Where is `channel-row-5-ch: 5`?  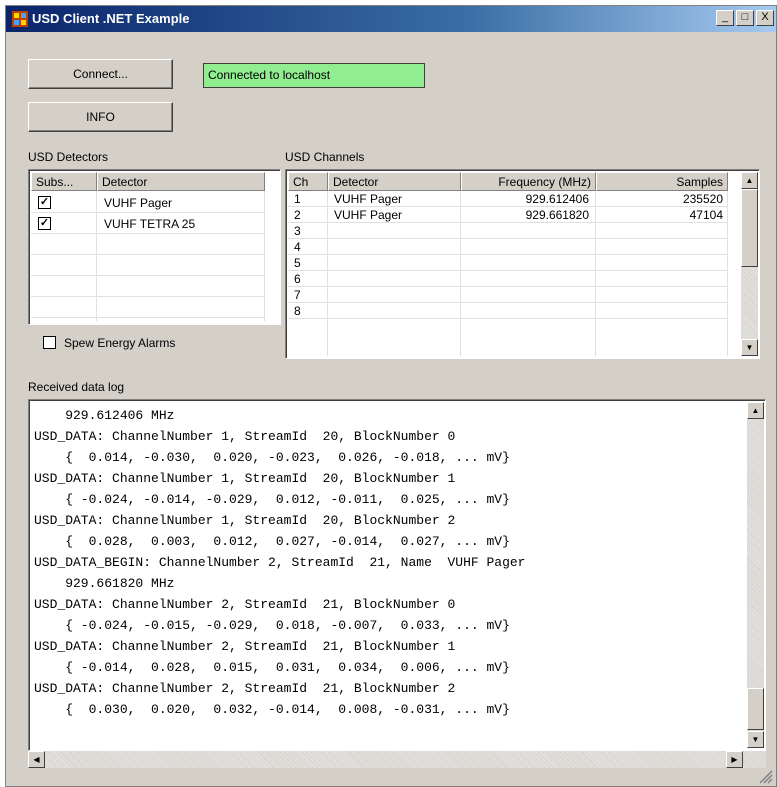 channel-row-5-ch: 5 is located at coordinates (297, 263).